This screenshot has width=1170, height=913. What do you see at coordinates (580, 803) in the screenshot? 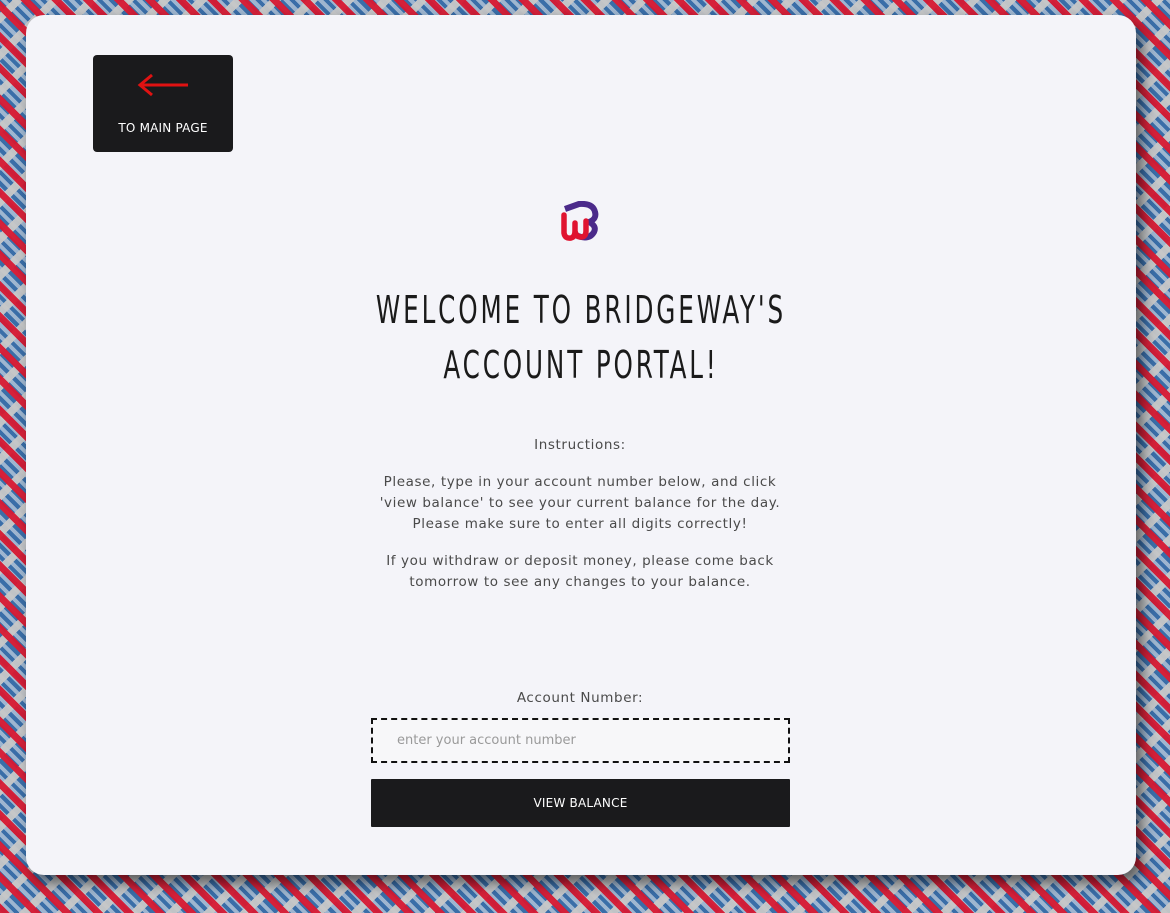
I see `view-balance-button: VIEW BALANCE` at bounding box center [580, 803].